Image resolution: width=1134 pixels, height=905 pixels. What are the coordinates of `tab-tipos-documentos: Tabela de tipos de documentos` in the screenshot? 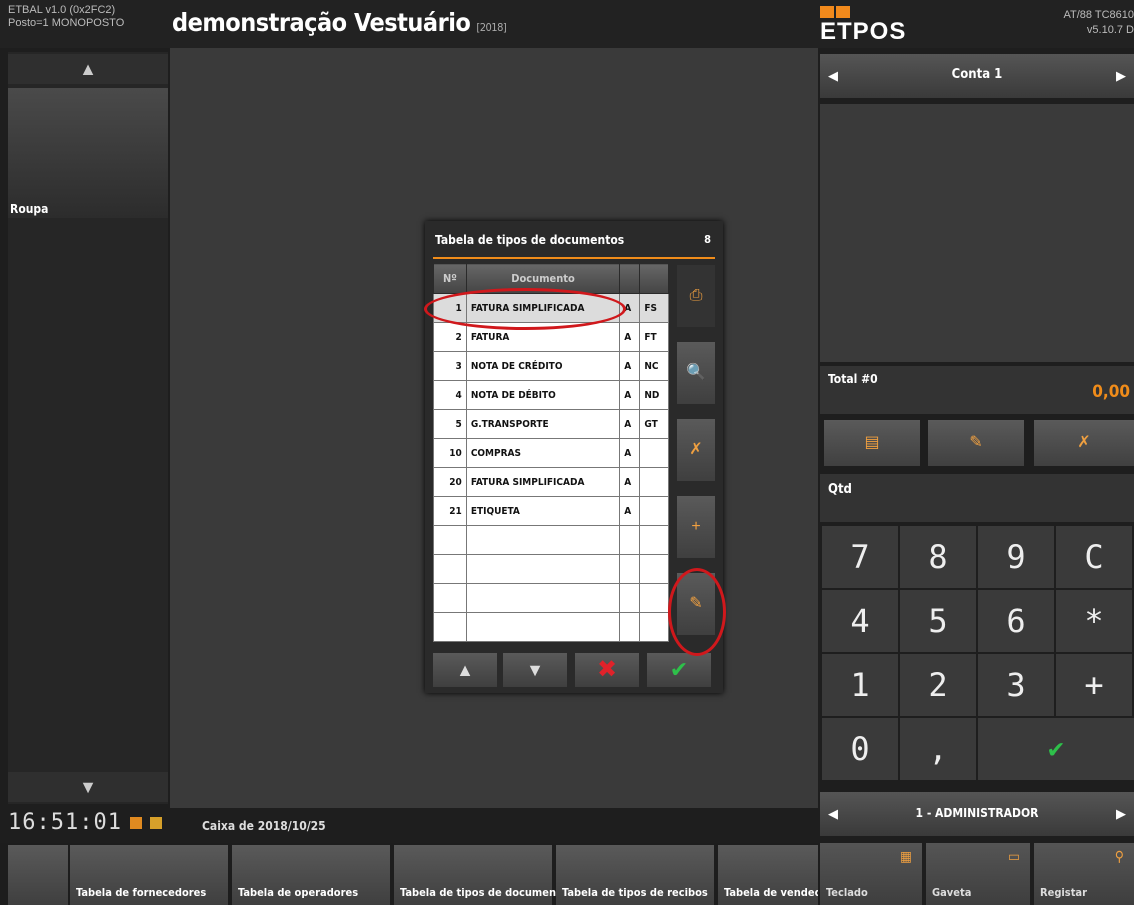 It's located at (483, 875).